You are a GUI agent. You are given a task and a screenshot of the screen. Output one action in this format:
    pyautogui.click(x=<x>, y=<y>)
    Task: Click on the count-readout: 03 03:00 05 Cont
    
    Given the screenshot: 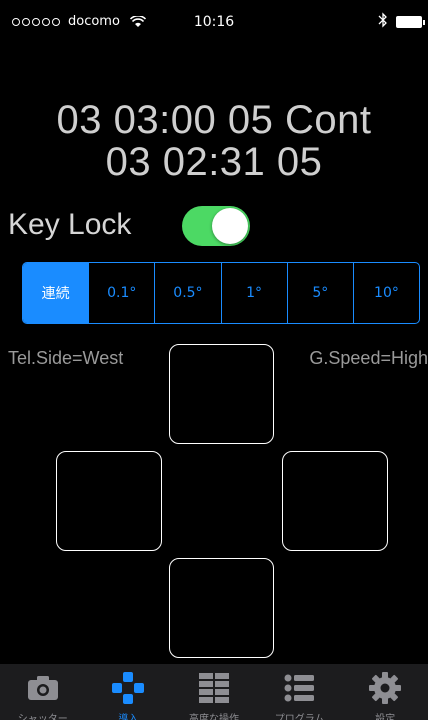 What is the action you would take?
    pyautogui.click(x=214, y=120)
    